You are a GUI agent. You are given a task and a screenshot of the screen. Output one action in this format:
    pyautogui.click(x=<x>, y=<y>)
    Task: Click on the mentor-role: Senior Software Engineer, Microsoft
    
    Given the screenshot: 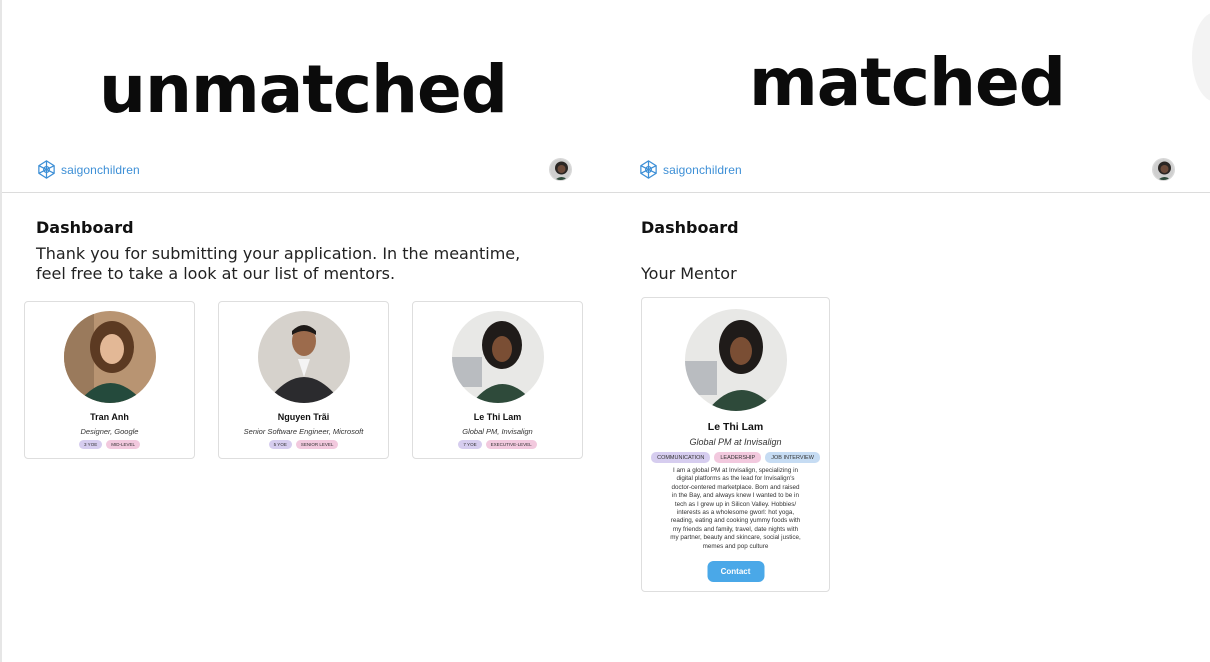 What is the action you would take?
    pyautogui.click(x=303, y=431)
    